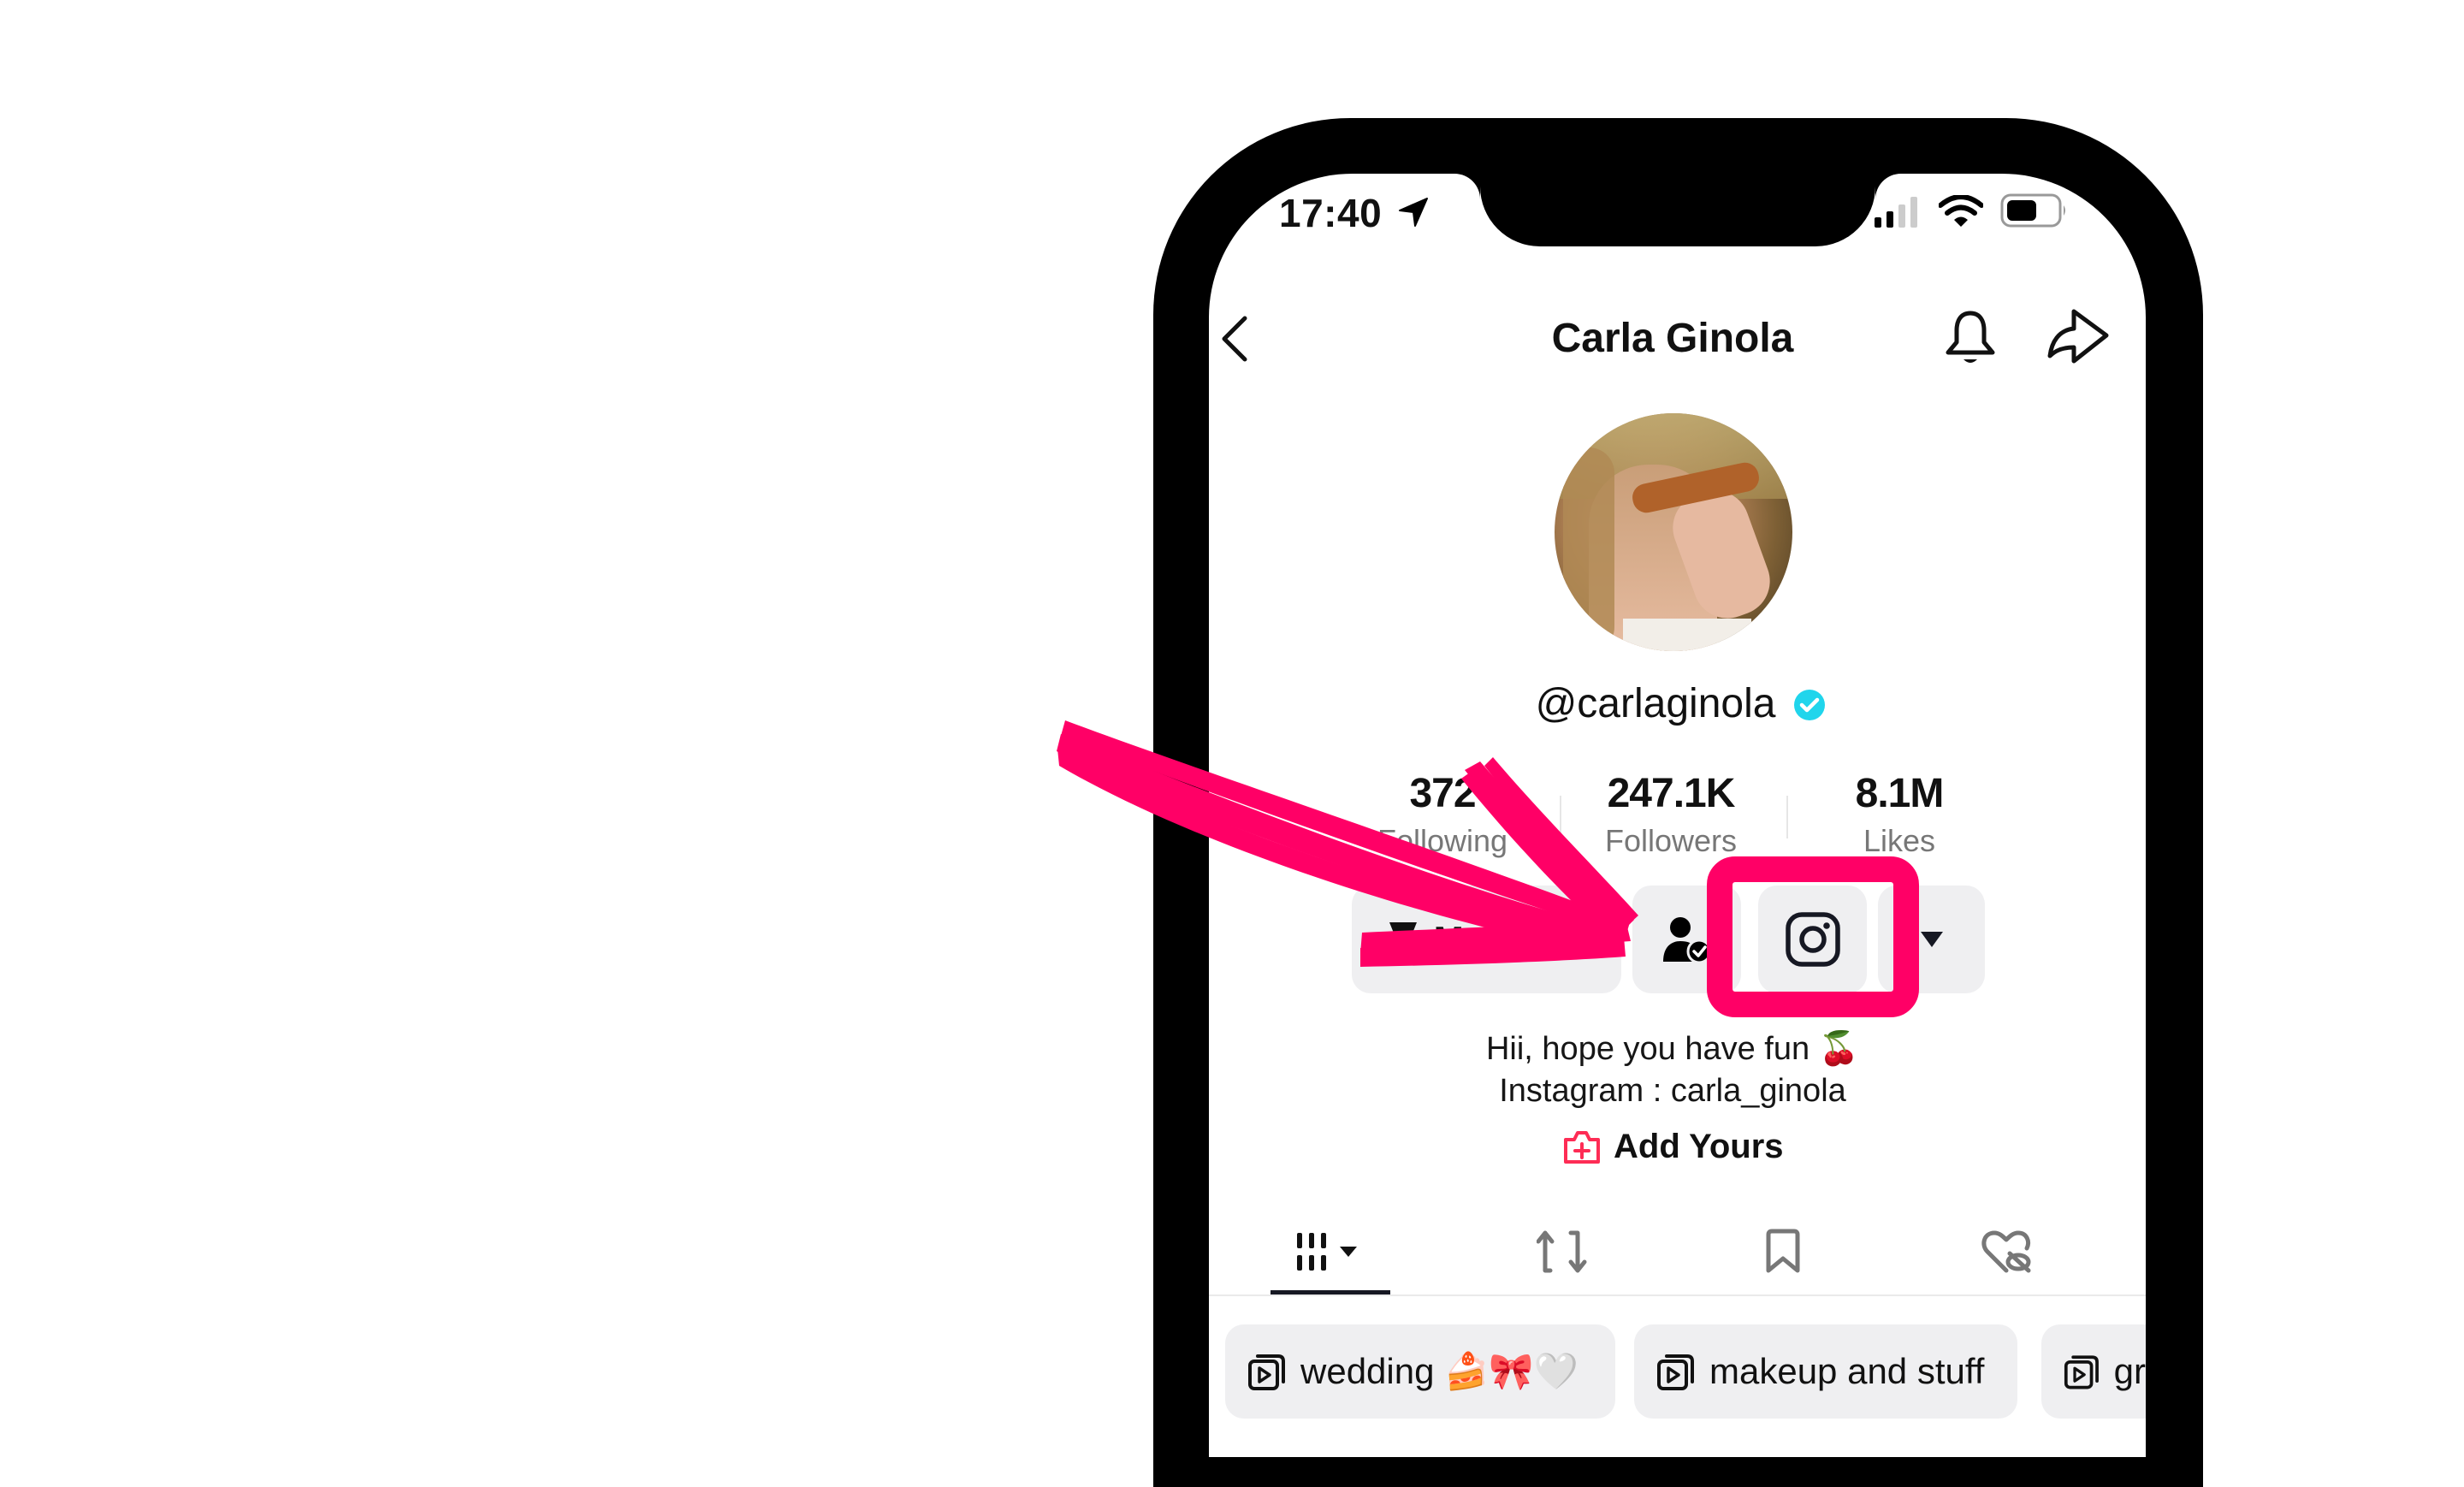  I want to click on playlist-chip: makeup and stuff, so click(1825, 1371).